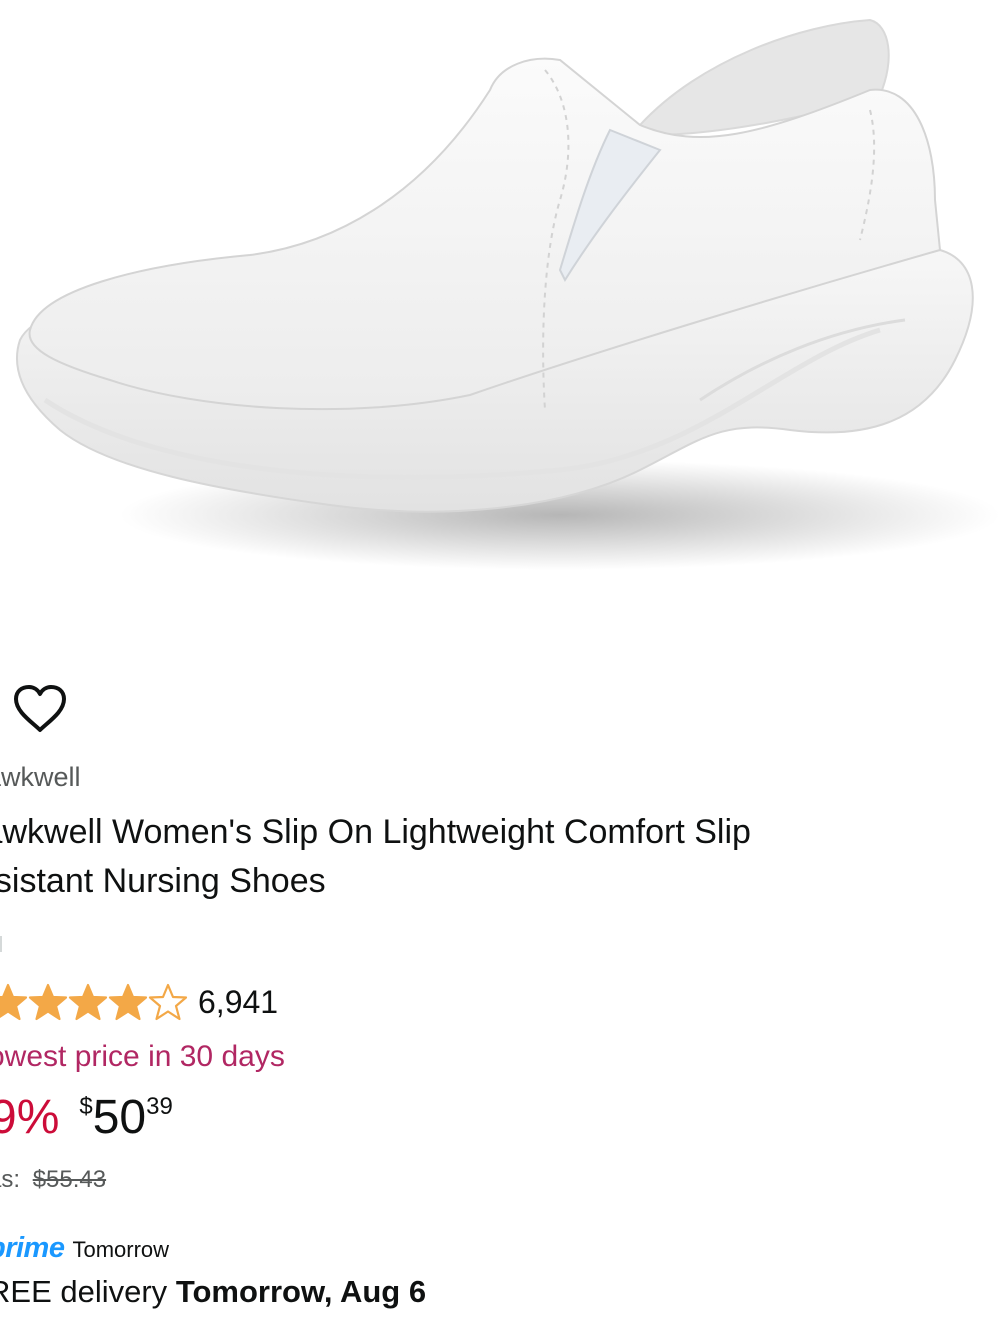 This screenshot has height=1333, width=1000. Describe the element at coordinates (142, 1056) in the screenshot. I see `lowest-price-badge: owest price in 30 days` at that location.